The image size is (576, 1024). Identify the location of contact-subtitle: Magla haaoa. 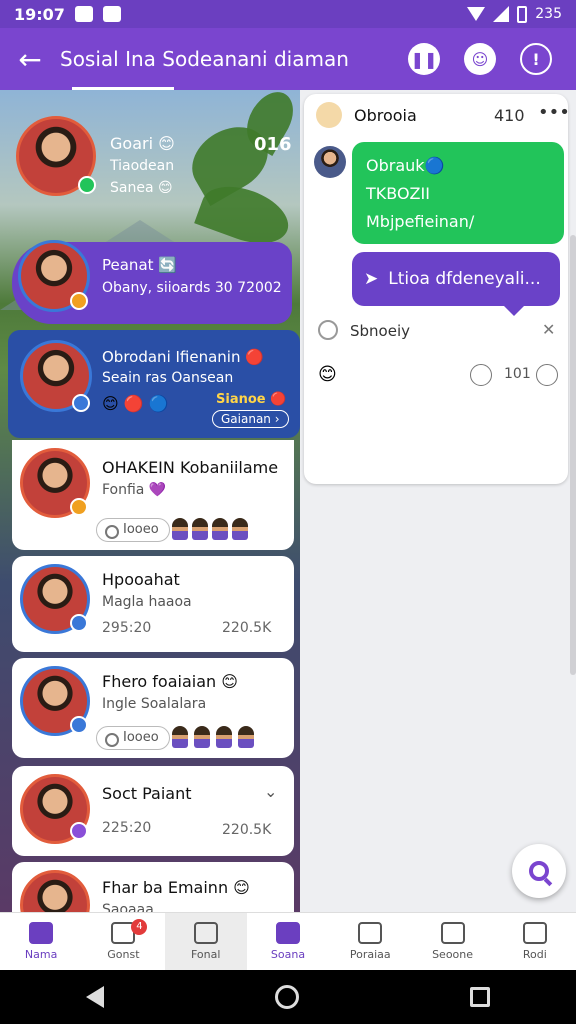
(147, 602).